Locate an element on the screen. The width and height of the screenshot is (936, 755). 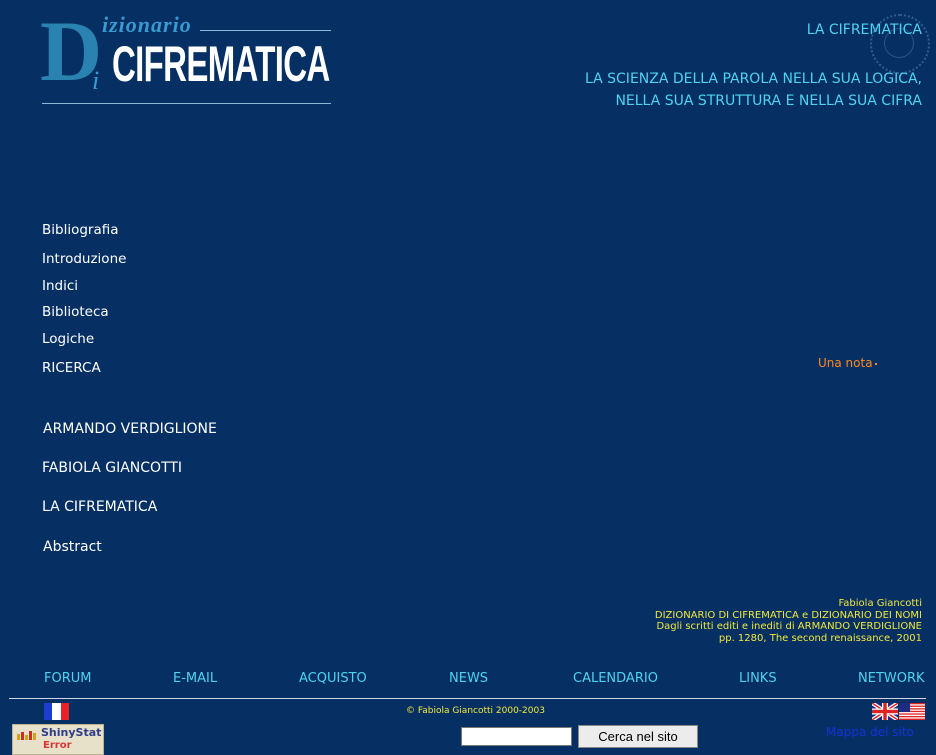
nav-abstract: Abstract is located at coordinates (72, 547).